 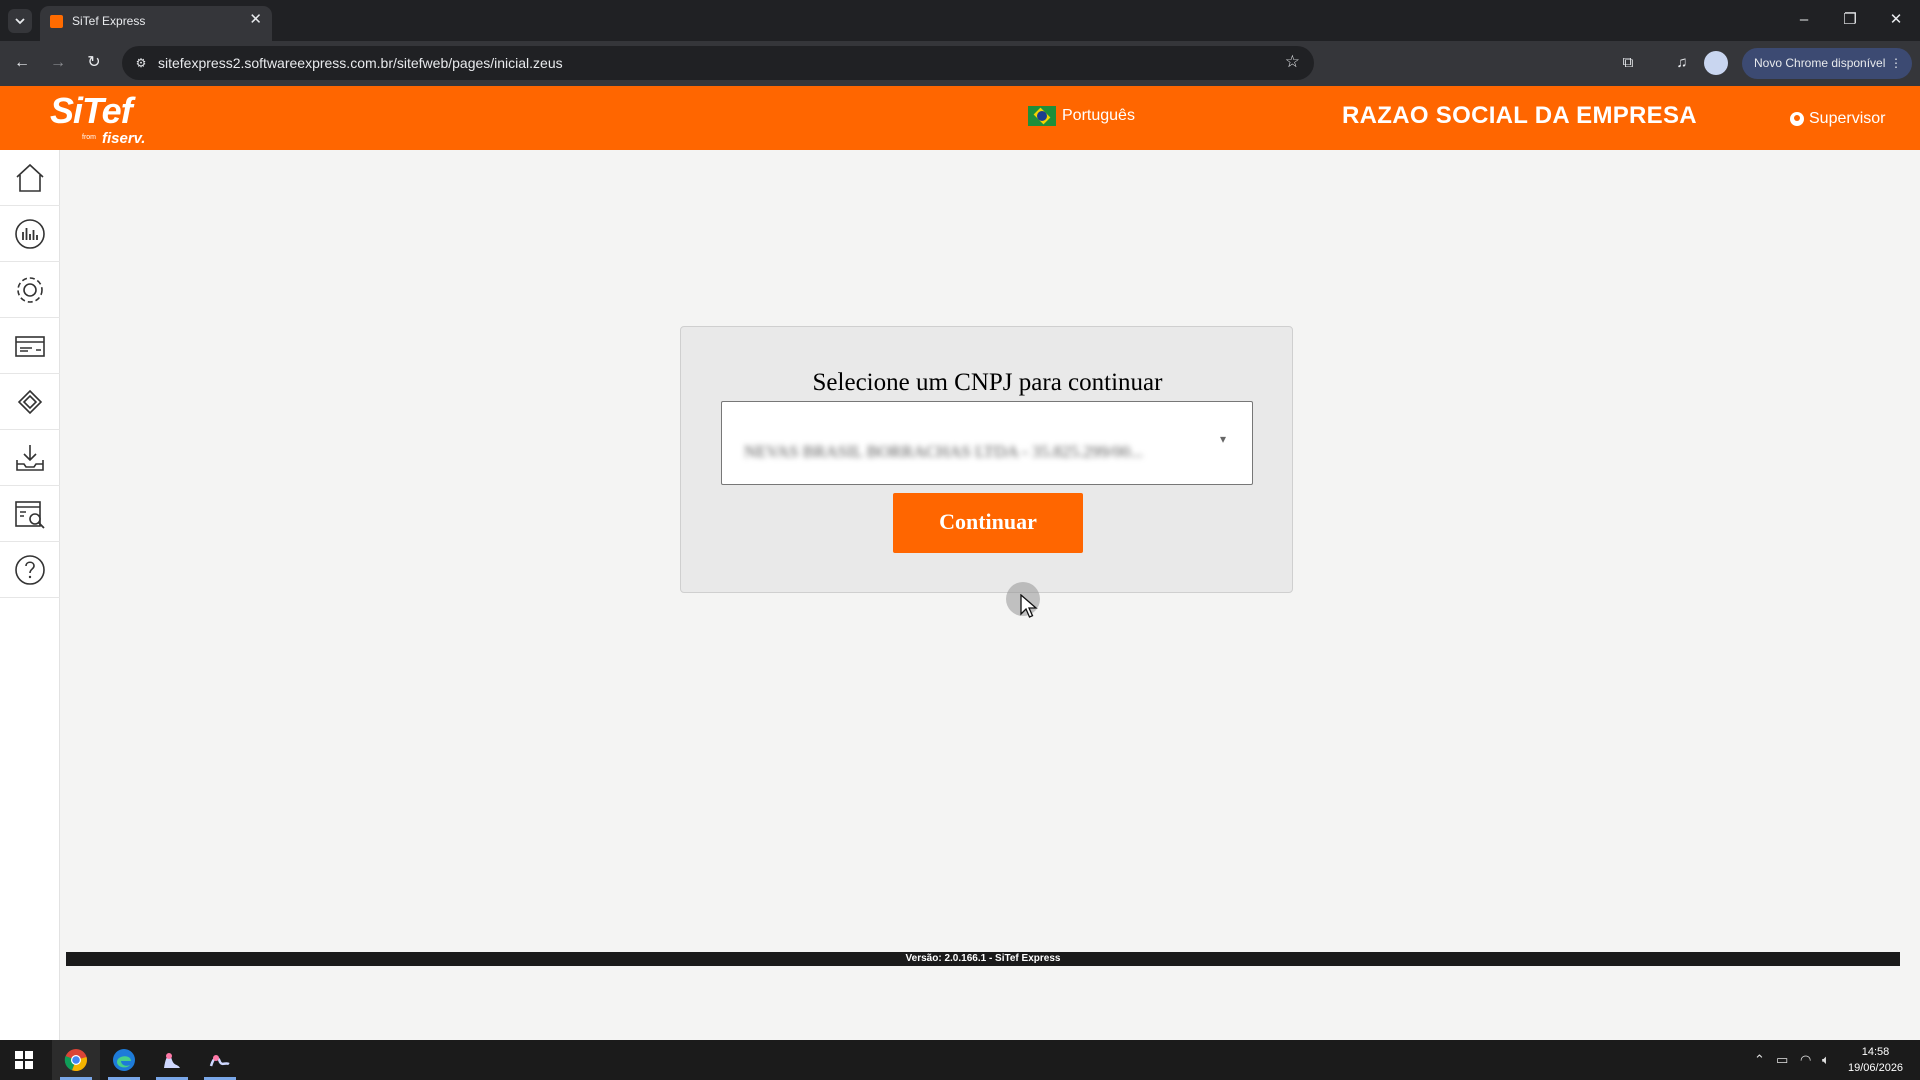 I want to click on sidebar-item-cards, so click(x=30, y=346).